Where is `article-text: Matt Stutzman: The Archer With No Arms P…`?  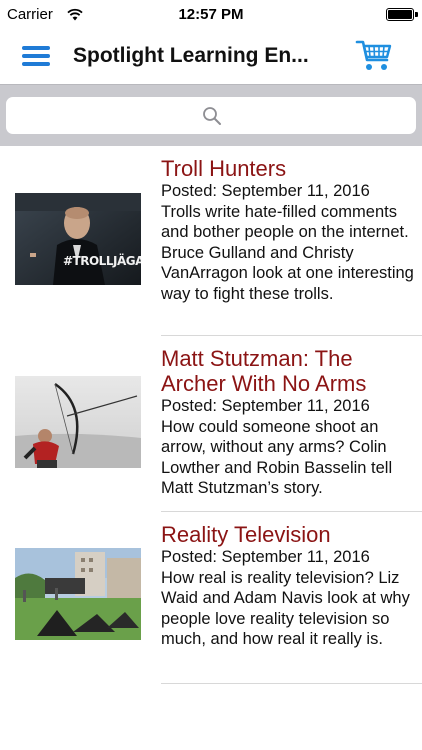 article-text: Matt Stutzman: The Archer With No Arms P… is located at coordinates (288, 422).